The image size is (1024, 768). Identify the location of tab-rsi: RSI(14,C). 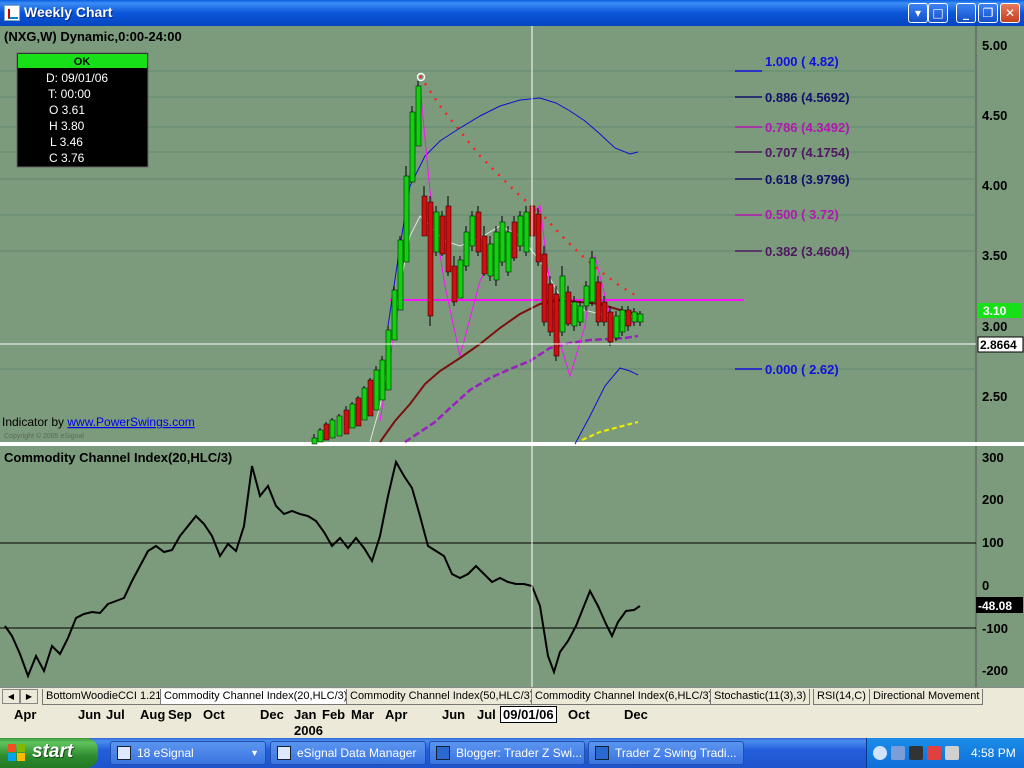
(841, 697).